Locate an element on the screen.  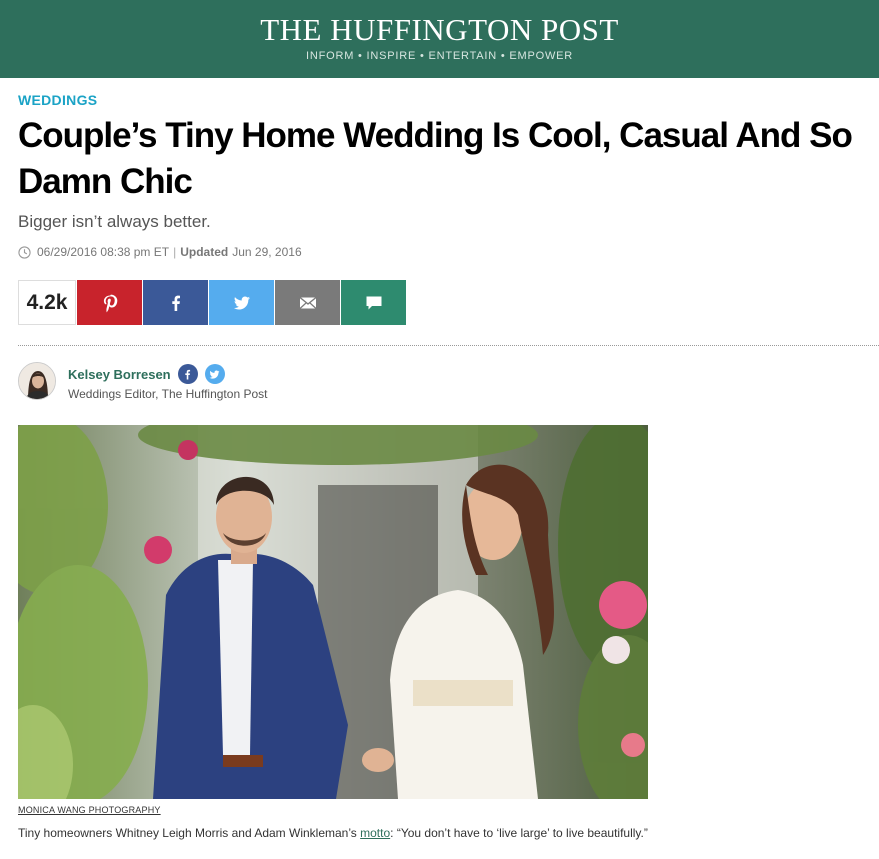
section-link-weddings: WEDDINGS is located at coordinates (57, 100).